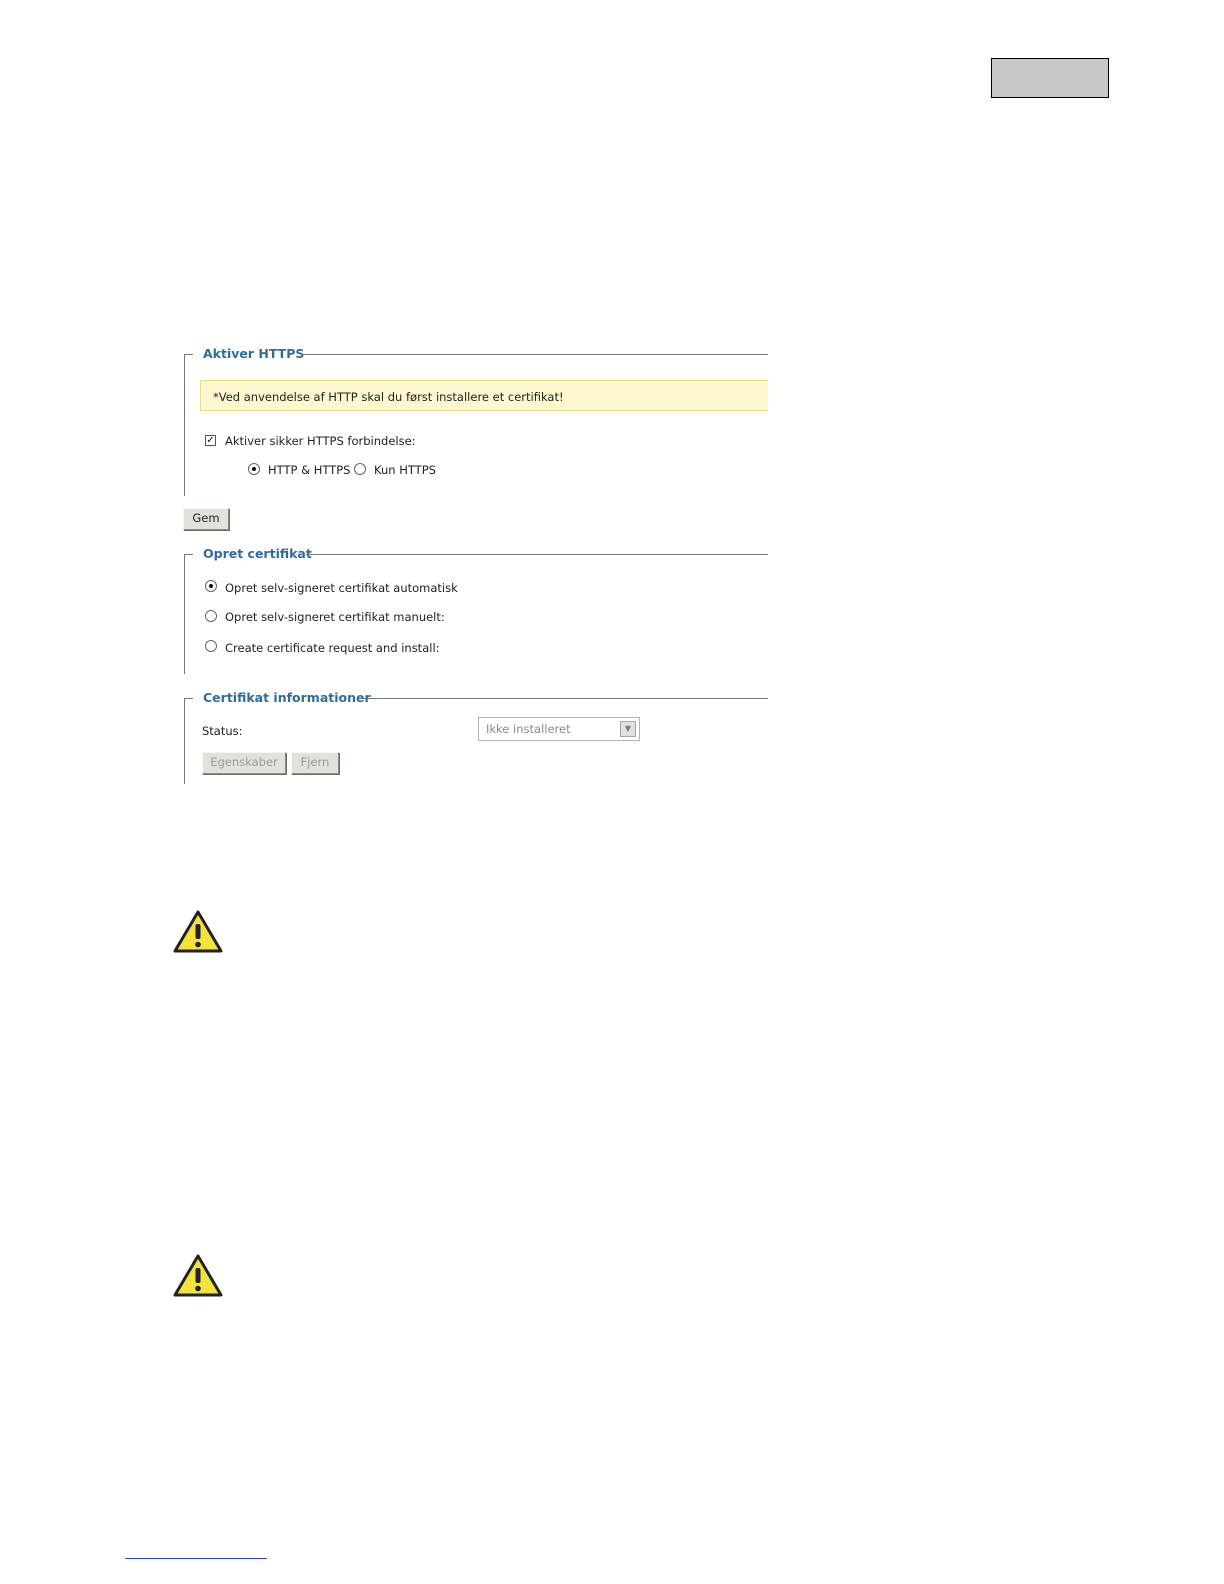 This screenshot has height=1584, width=1224. I want to click on status-label: Status:, so click(222, 731).